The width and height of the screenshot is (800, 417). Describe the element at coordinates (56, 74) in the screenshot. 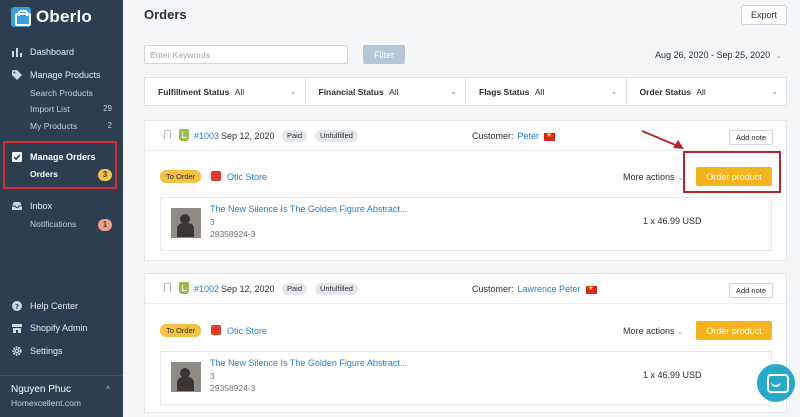

I see `sidebar-item-manage-products: Manage Products` at that location.